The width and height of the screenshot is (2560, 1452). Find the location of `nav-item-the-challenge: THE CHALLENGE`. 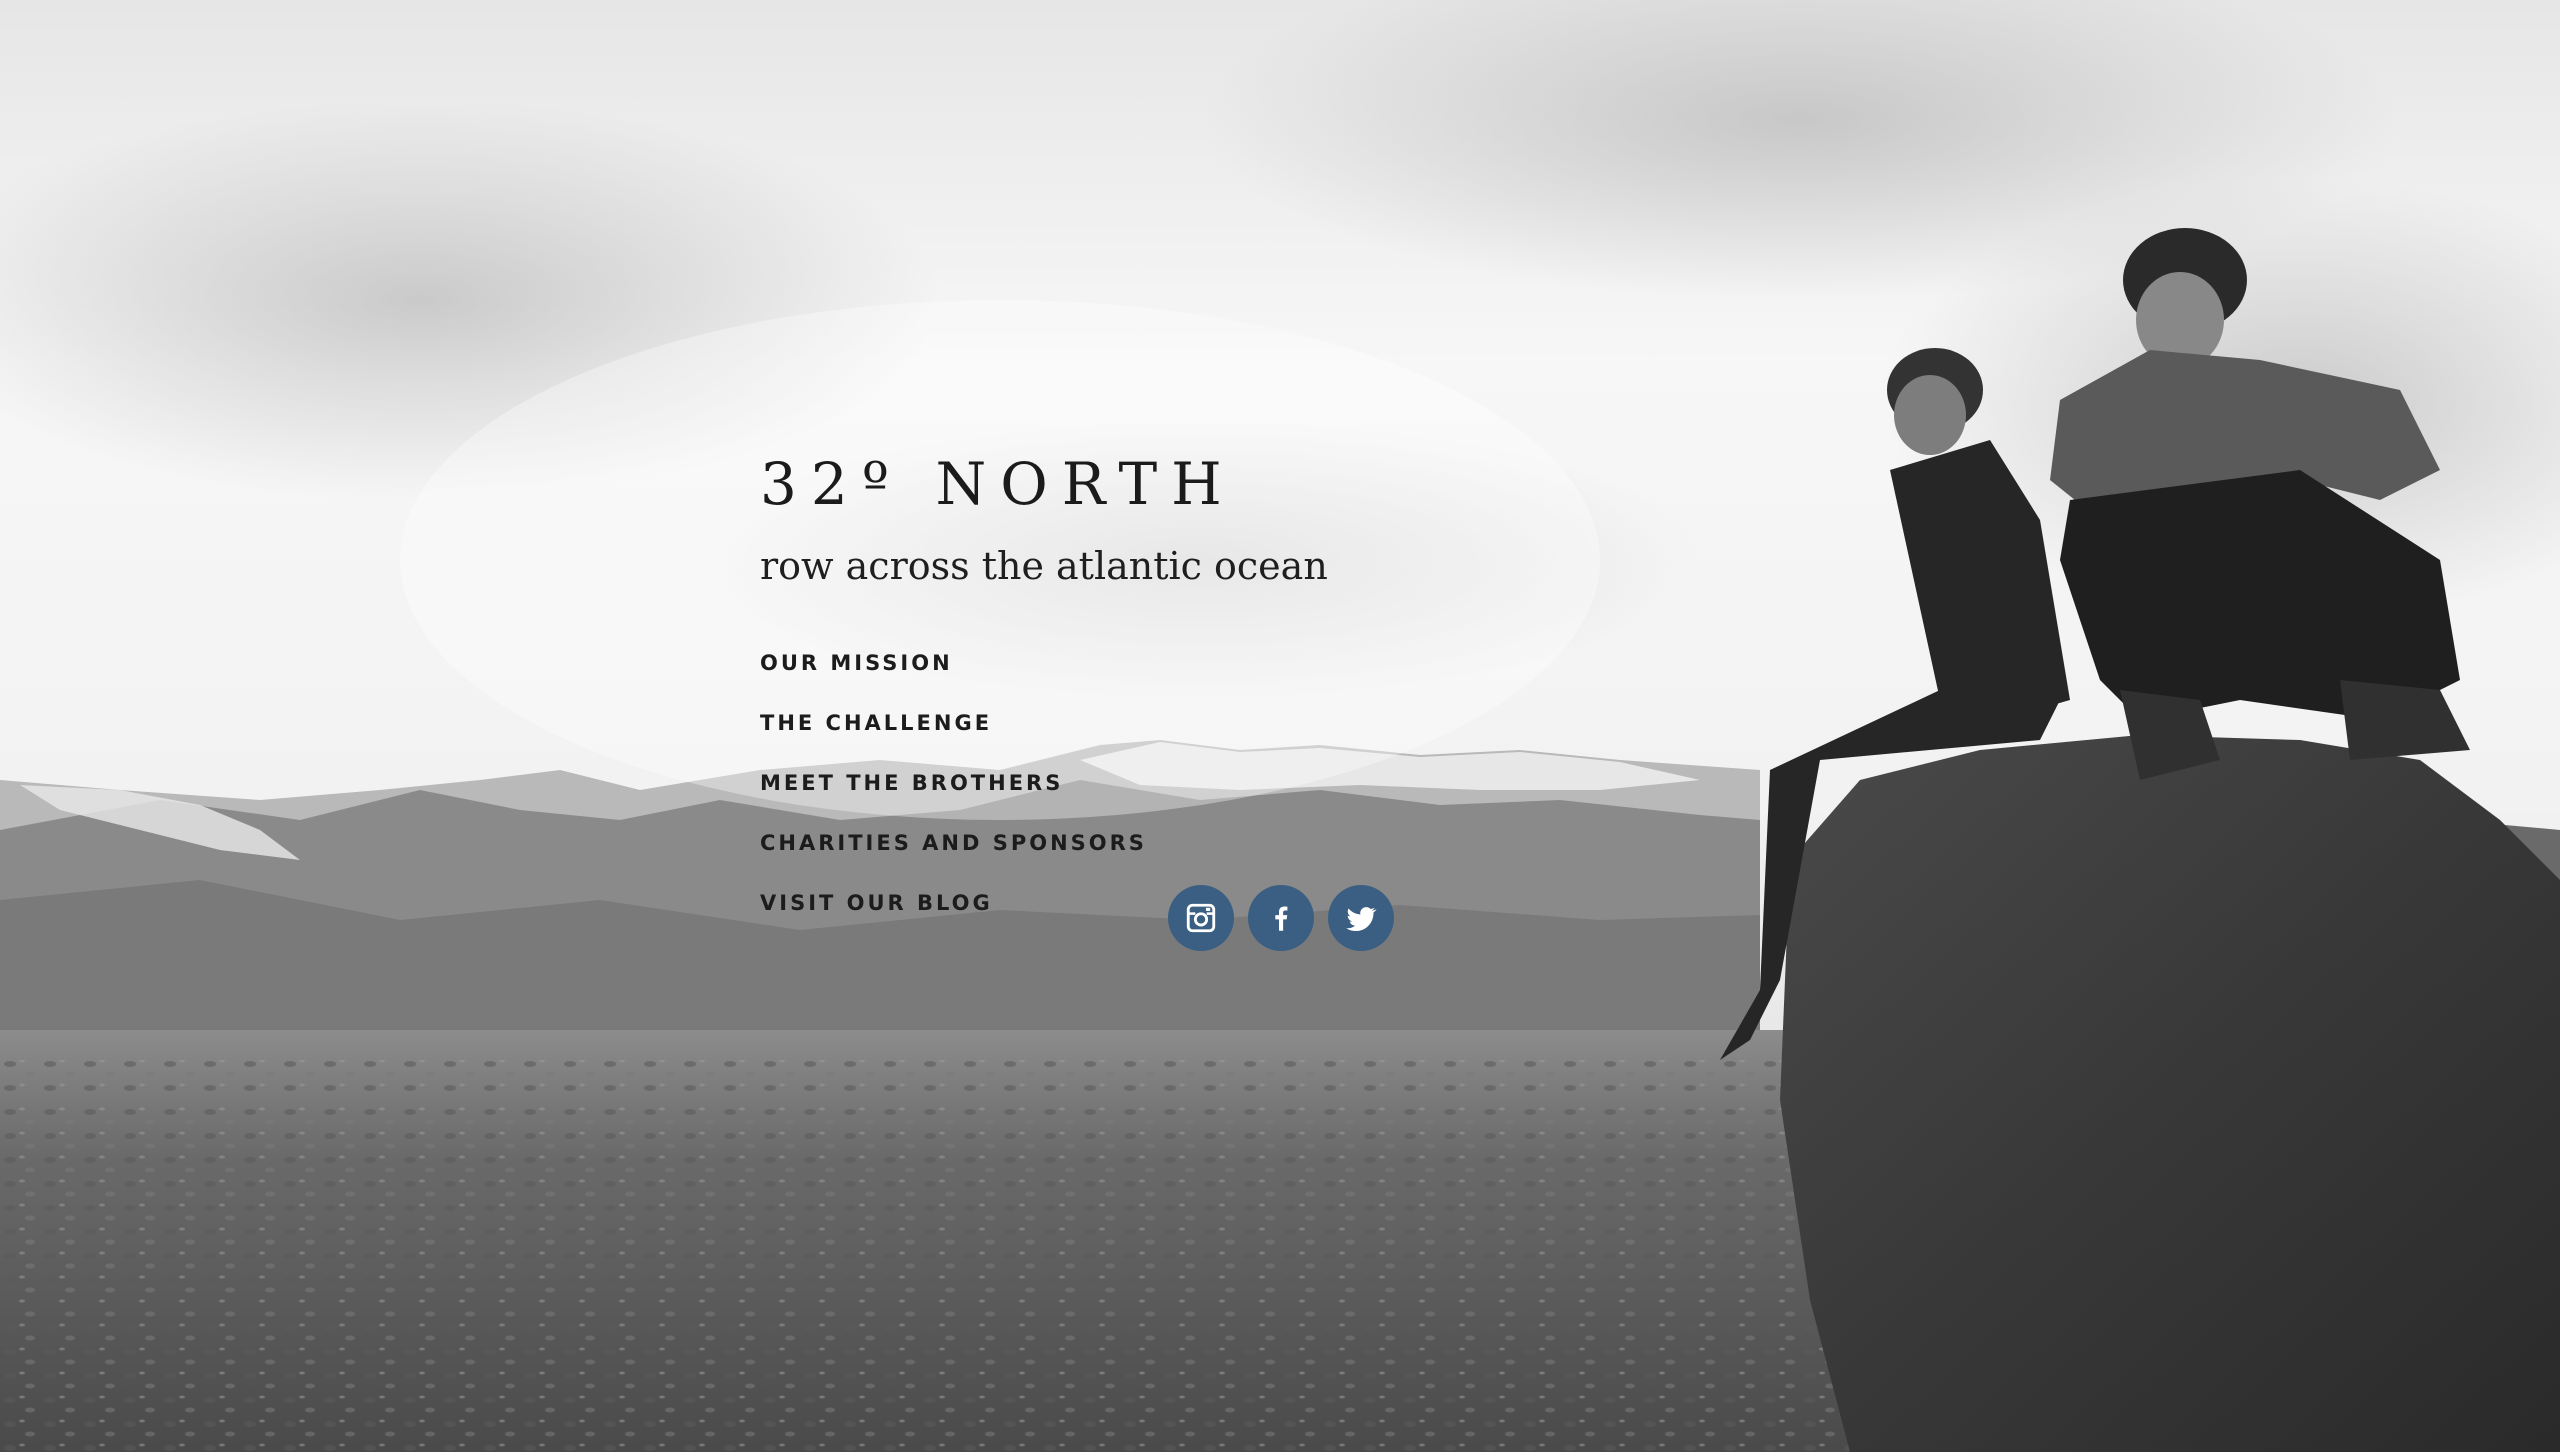

nav-item-the-challenge: THE CHALLENGE is located at coordinates (1210, 740).